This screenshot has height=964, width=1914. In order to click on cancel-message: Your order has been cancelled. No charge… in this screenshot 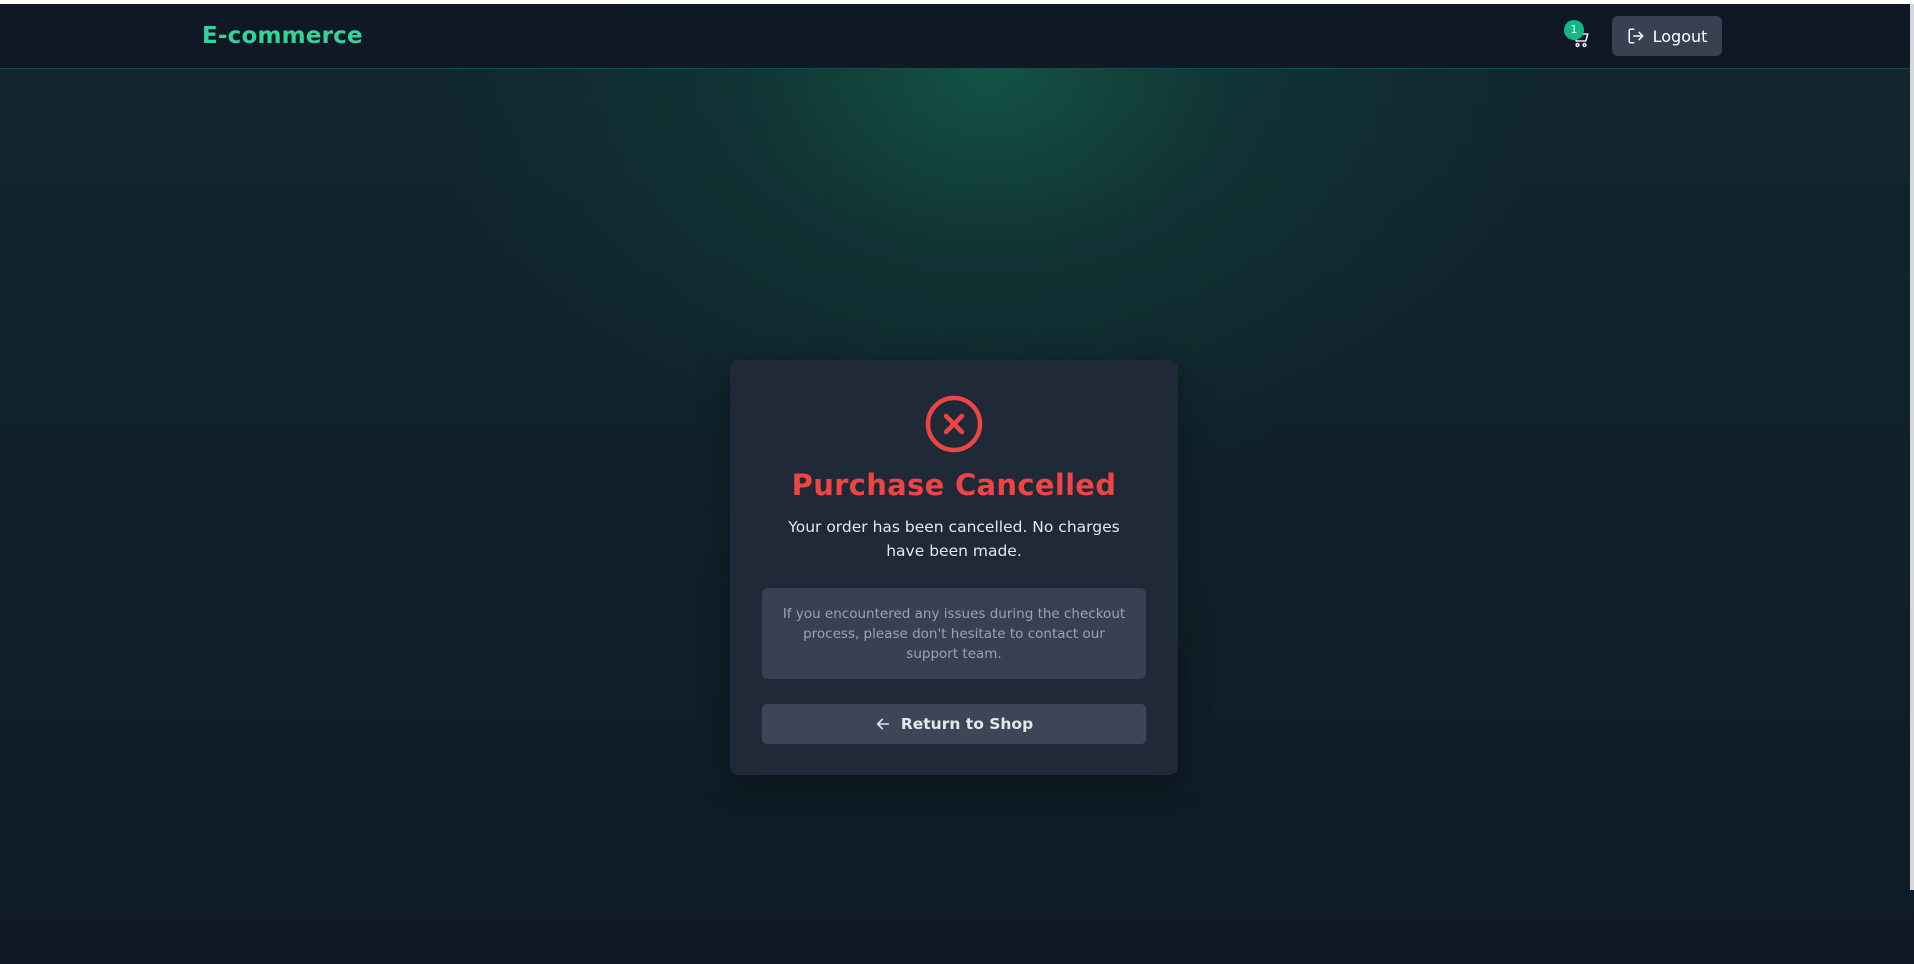, I will do `click(954, 539)`.